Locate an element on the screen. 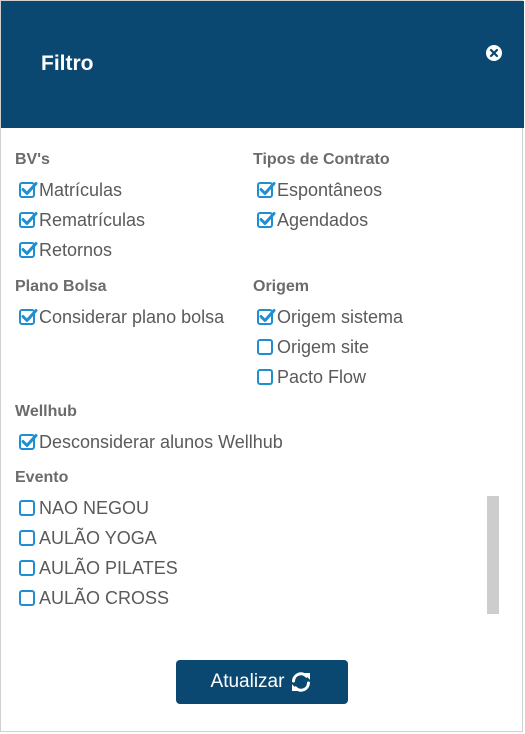  checkbox-row-pacto-flow: Pacto Flow is located at coordinates (311, 377).